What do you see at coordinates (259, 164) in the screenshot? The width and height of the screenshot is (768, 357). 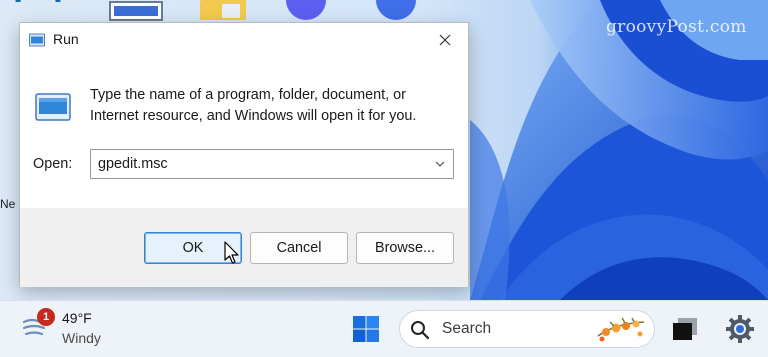 I see `open-input: gpedit.msc` at bounding box center [259, 164].